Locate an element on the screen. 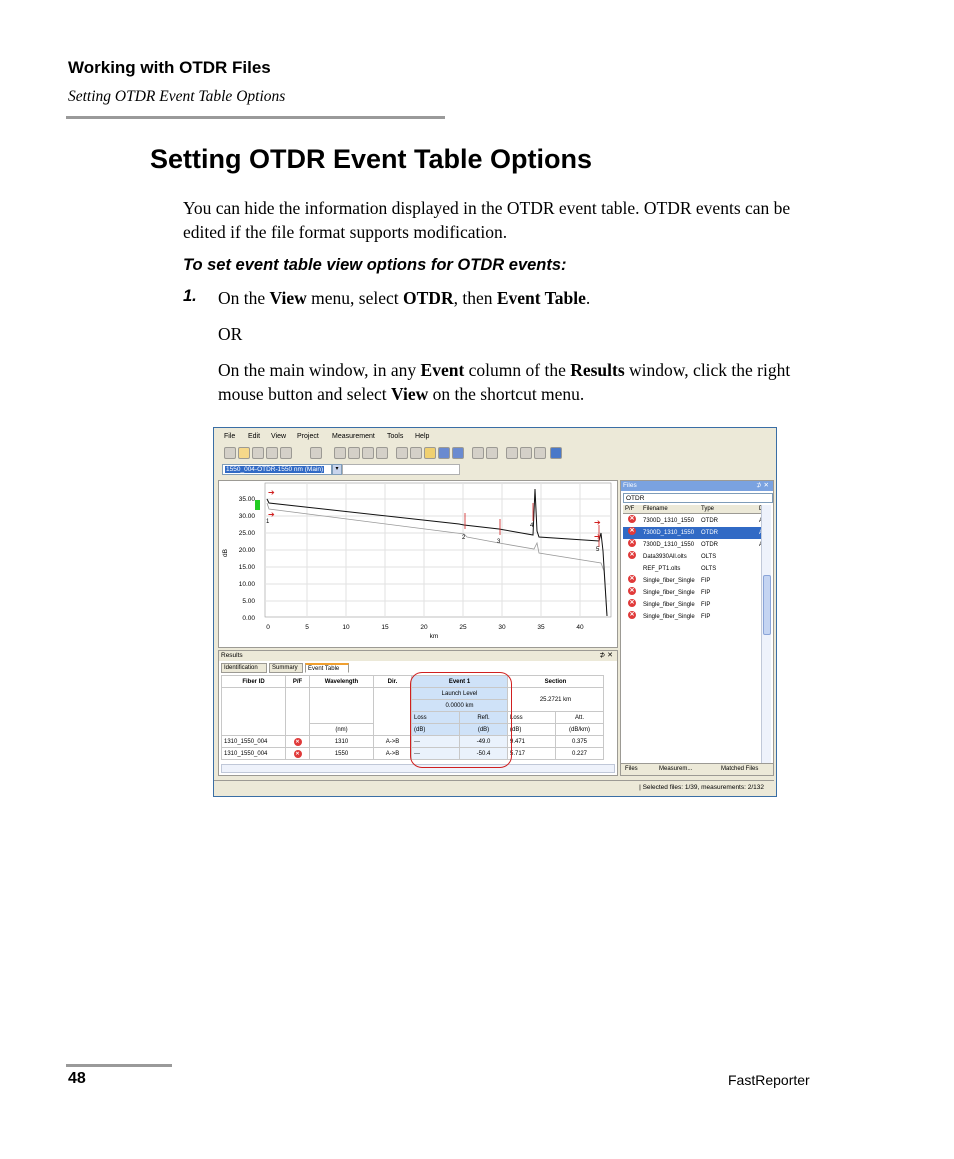  new-icon is located at coordinates (402, 453).